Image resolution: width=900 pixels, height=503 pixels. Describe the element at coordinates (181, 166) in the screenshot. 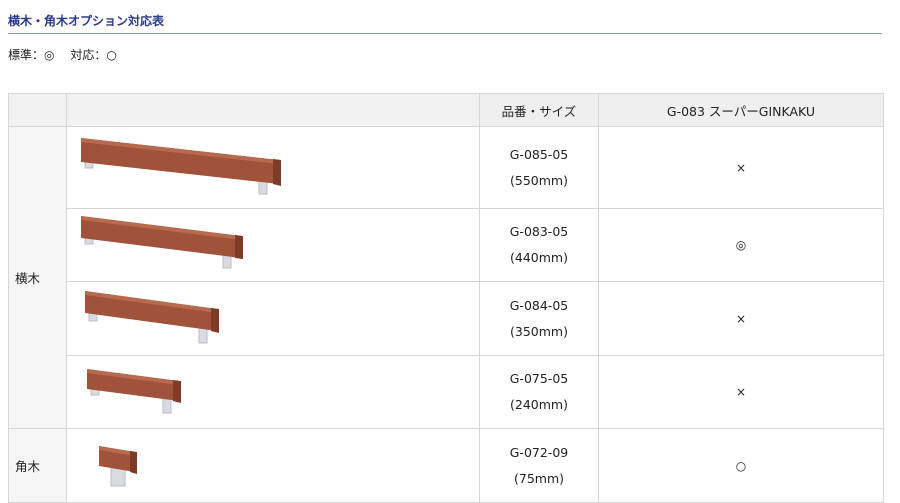

I see `bar-550-image` at that location.